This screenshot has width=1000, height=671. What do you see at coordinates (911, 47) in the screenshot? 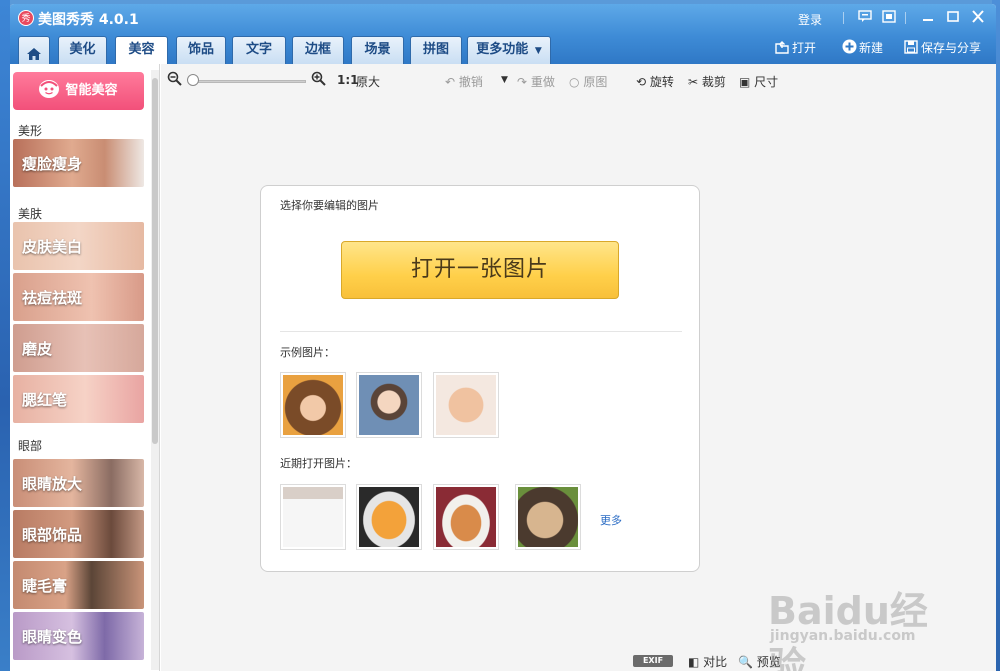
I see `save-icon` at bounding box center [911, 47].